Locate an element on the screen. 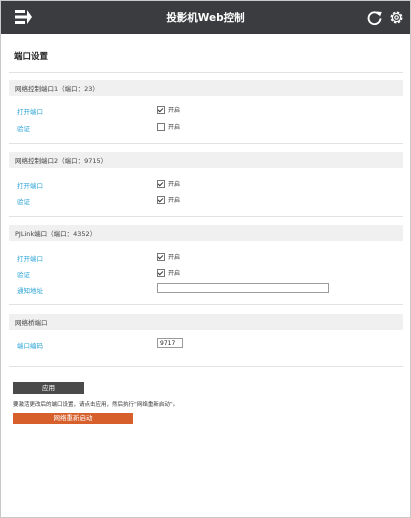 The image size is (411, 518). port1-open-checkbox: 开启 is located at coordinates (168, 109).